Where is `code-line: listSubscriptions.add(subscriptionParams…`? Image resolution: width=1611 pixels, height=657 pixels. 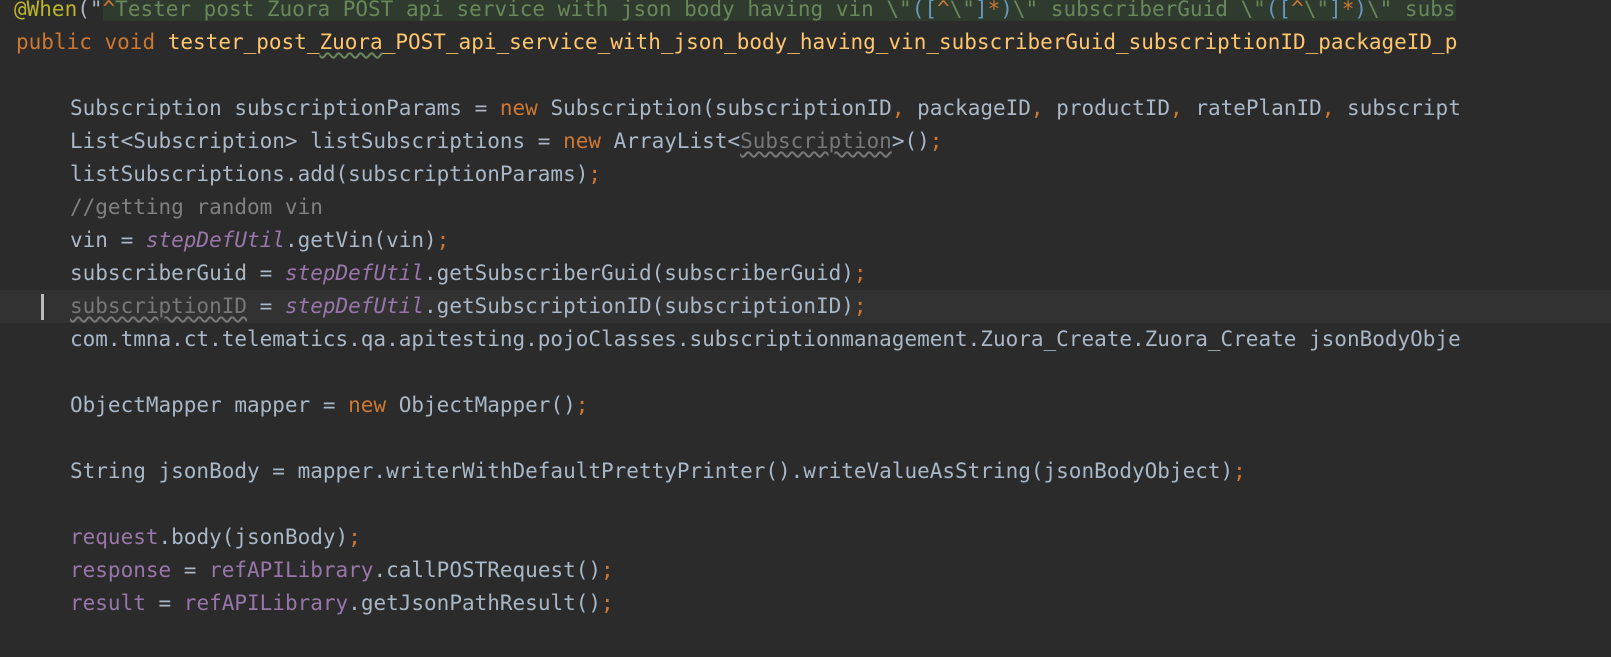
code-line: listSubscriptions.add(subscriptionParams… is located at coordinates (805, 174).